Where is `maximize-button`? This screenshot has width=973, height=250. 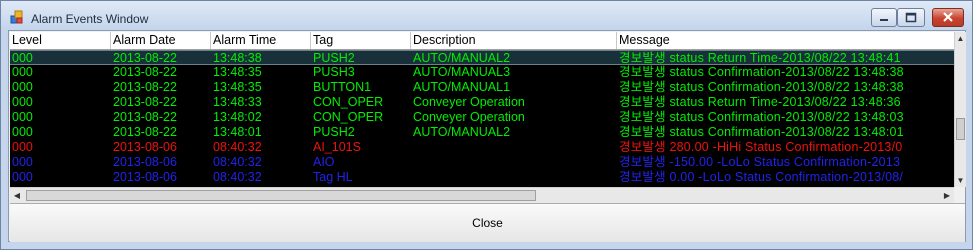
maximize-button is located at coordinates (911, 17).